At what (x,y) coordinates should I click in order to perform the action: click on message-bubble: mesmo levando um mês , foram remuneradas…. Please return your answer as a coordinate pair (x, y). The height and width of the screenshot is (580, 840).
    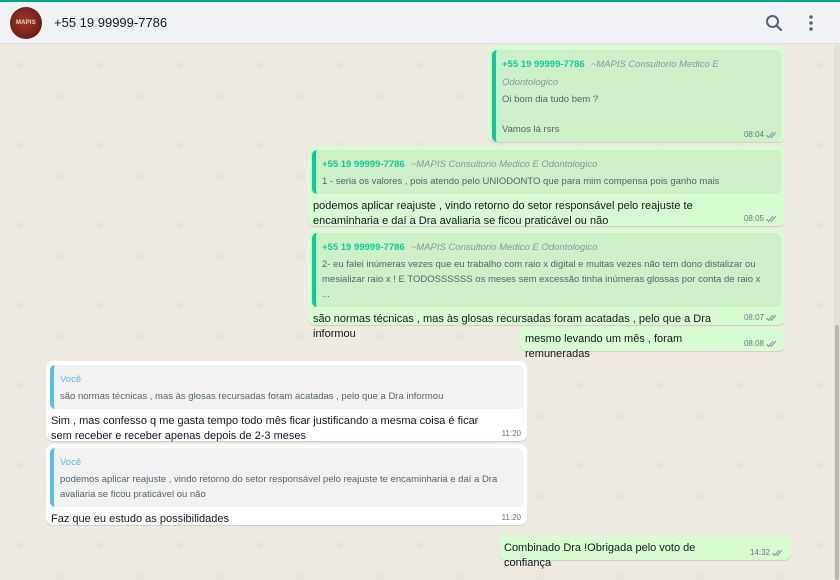
    Looking at the image, I should click on (652, 343).